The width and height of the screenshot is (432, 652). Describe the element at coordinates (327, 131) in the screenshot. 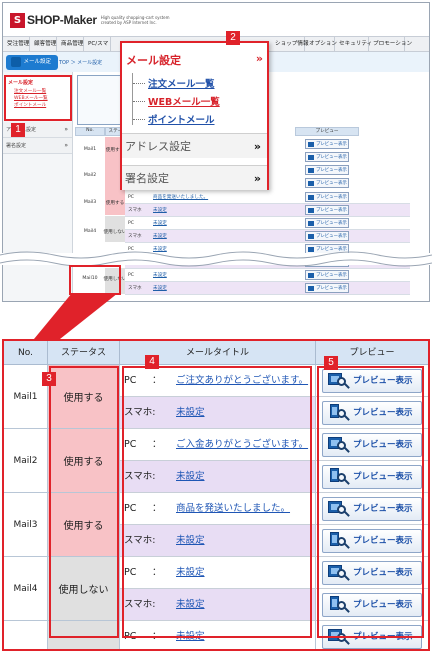

I see `mini-header-preview: プレビュー` at that location.